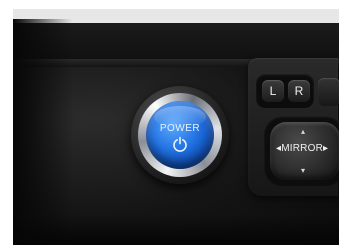 The width and height of the screenshot is (339, 252). I want to click on mirror-text: MIRROR, so click(302, 148).